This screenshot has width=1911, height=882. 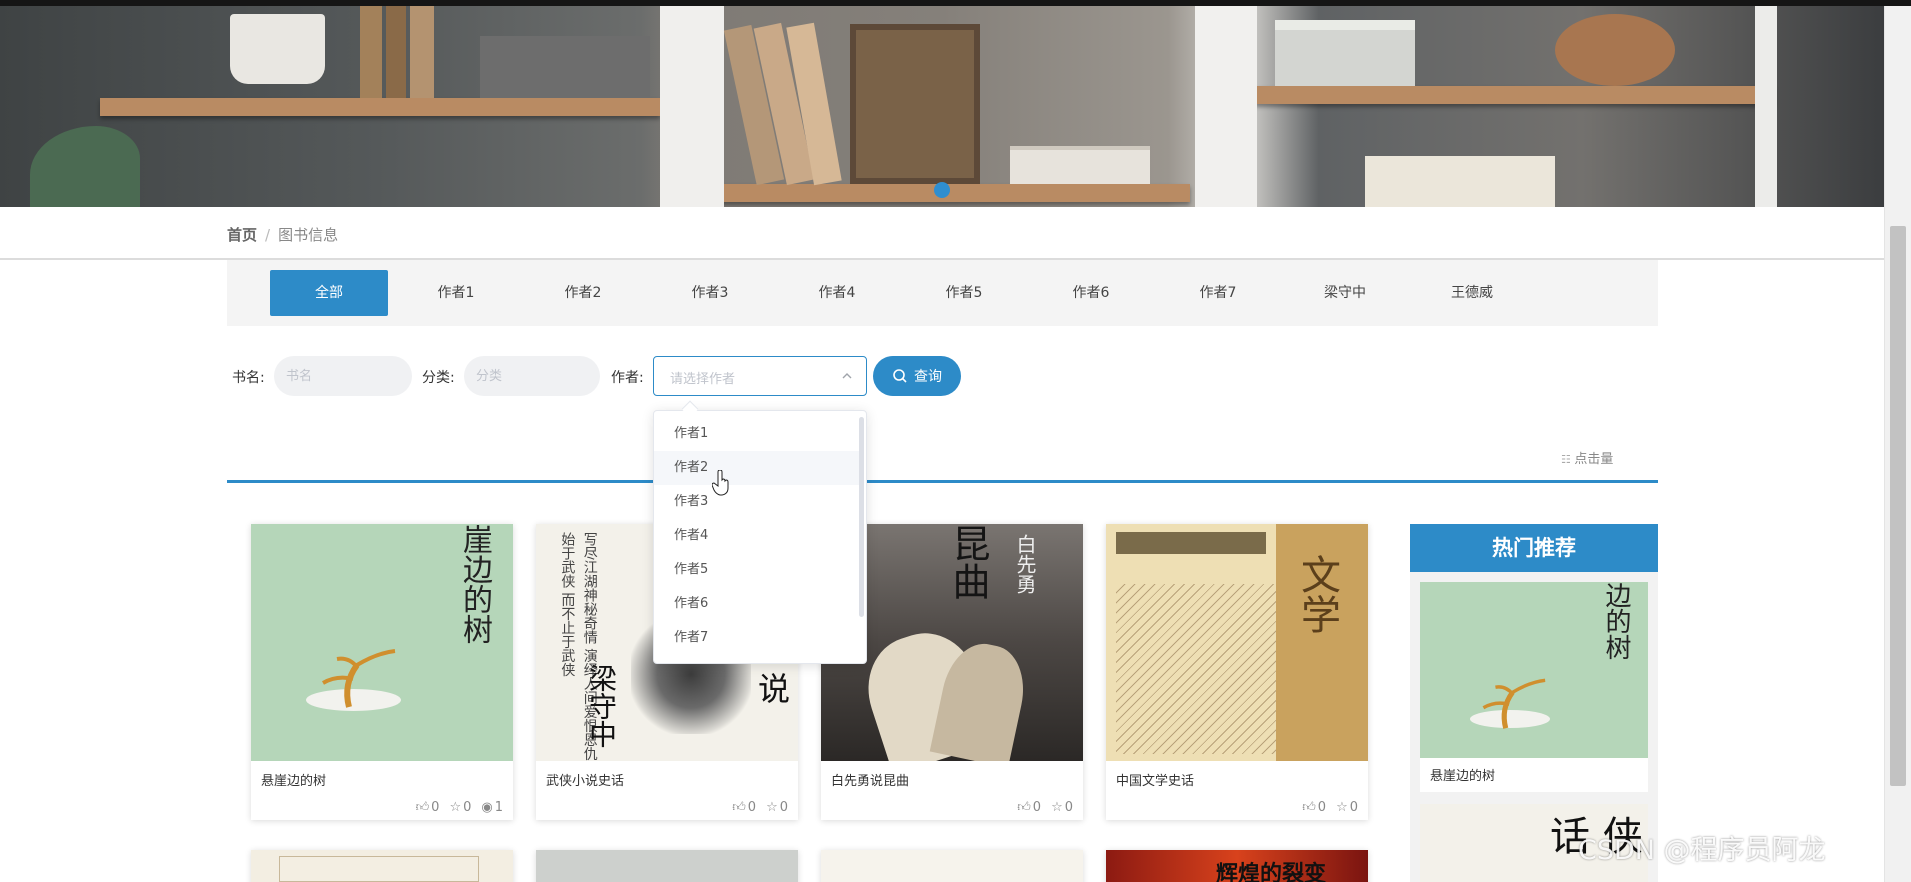 What do you see at coordinates (942, 481) in the screenshot?
I see `list-divider` at bounding box center [942, 481].